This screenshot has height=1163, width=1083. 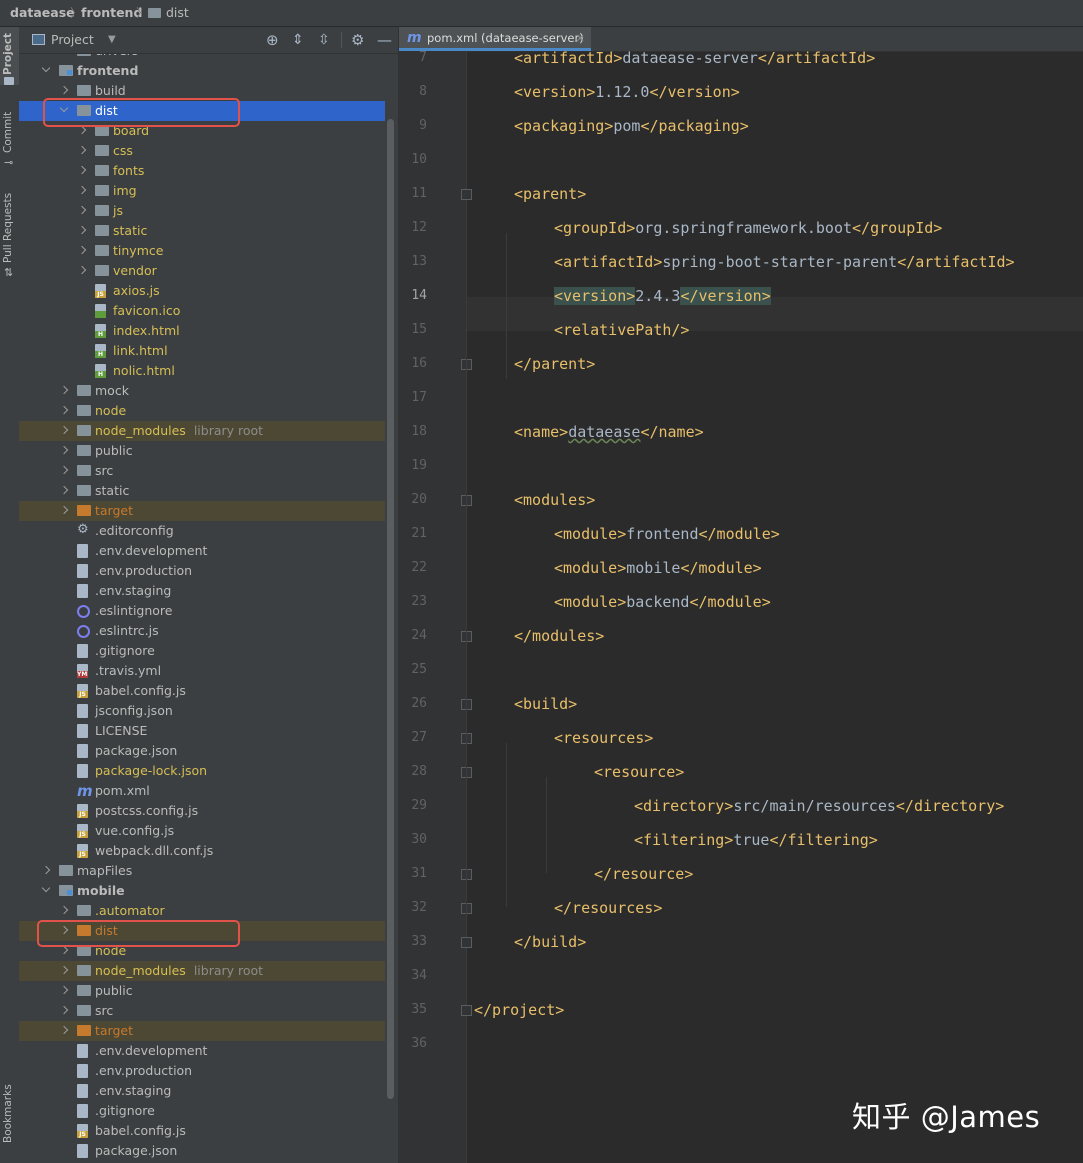 I want to click on tree-row: Hindex.html, so click(x=202, y=331).